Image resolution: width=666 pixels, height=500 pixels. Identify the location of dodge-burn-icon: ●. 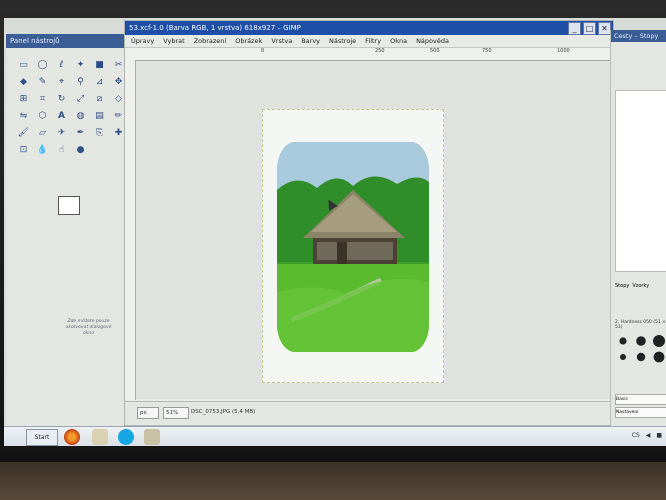
(80, 150).